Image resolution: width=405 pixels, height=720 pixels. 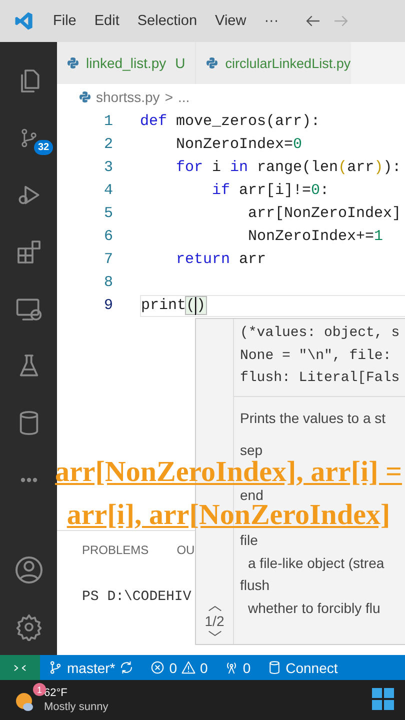 I want to click on warning-count: 0, so click(x=204, y=668).